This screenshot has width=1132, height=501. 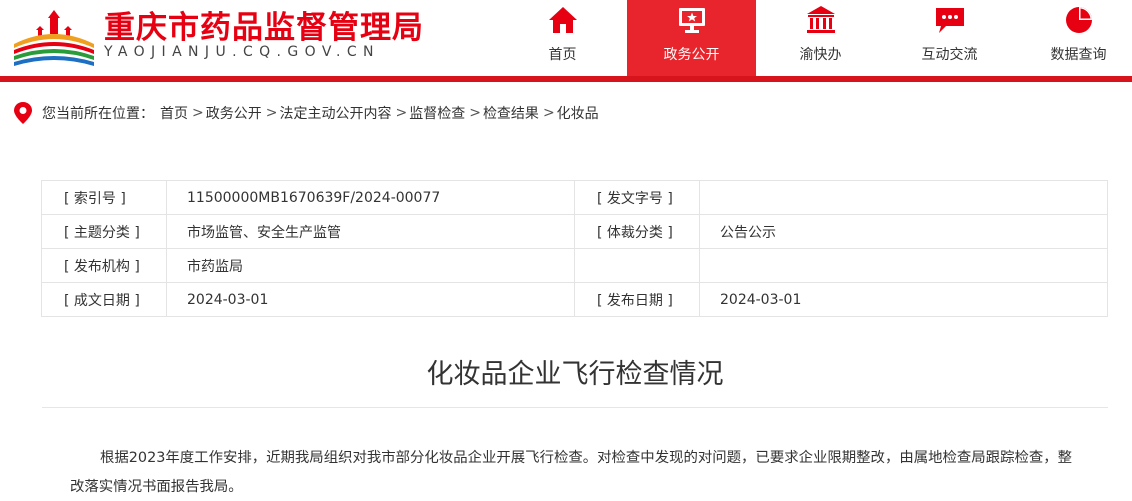 I want to click on nav-item-yukuaiban: 渝快办, so click(x=820, y=39).